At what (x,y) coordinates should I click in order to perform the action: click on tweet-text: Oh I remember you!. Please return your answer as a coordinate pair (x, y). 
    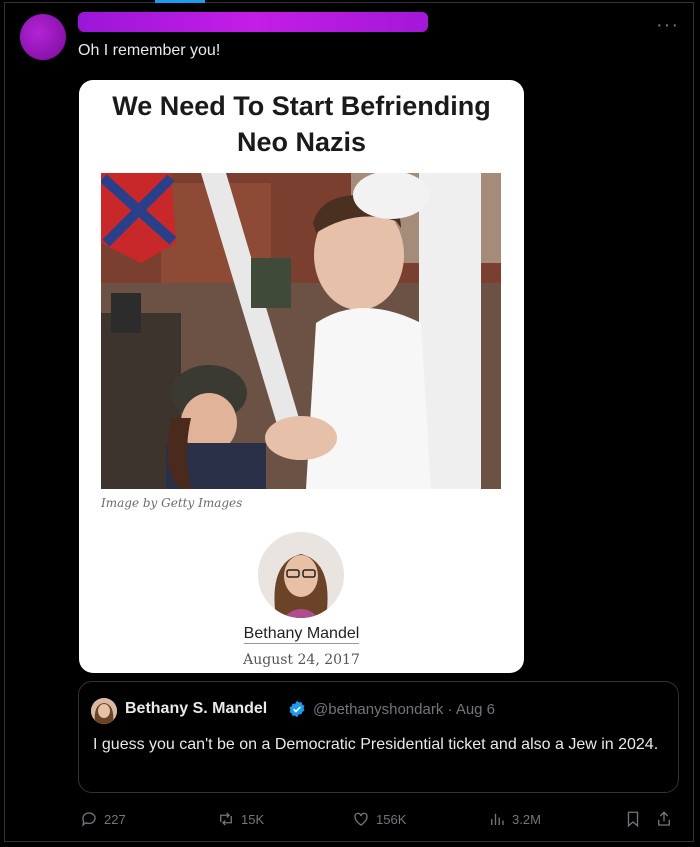
    Looking at the image, I should click on (149, 50).